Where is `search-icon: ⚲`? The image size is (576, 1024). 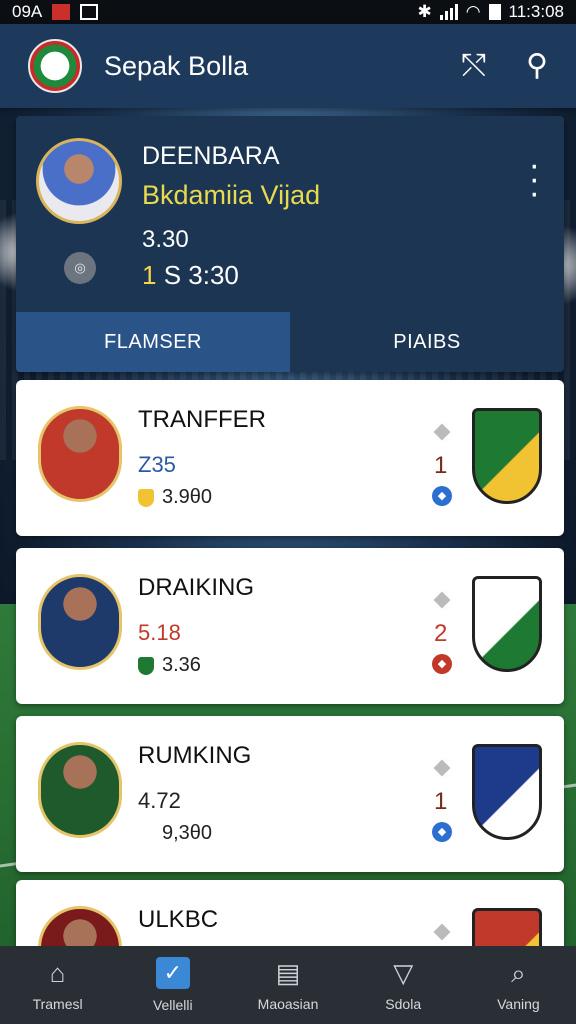
search-icon: ⚲ is located at coordinates (537, 66).